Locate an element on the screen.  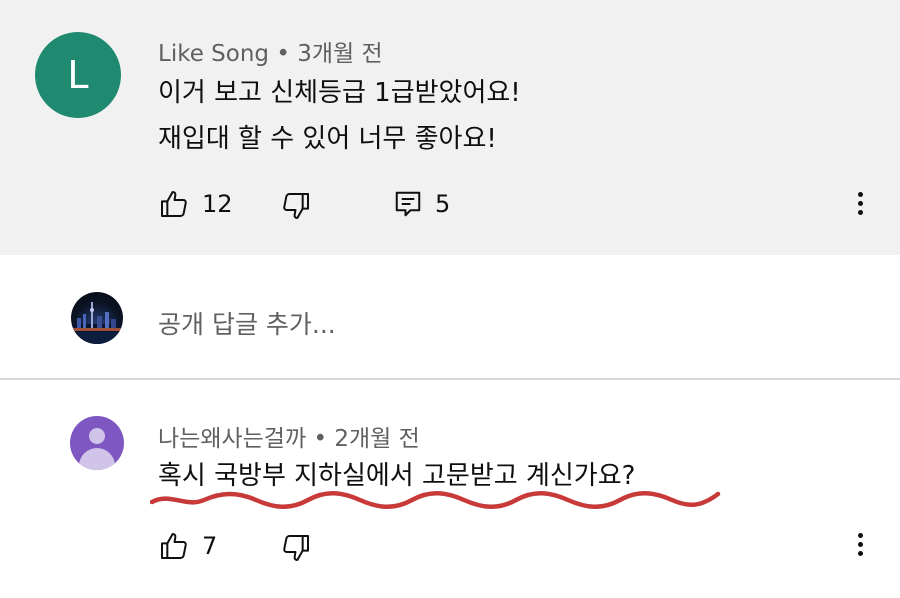
avatar-letter: L is located at coordinates (78, 75).